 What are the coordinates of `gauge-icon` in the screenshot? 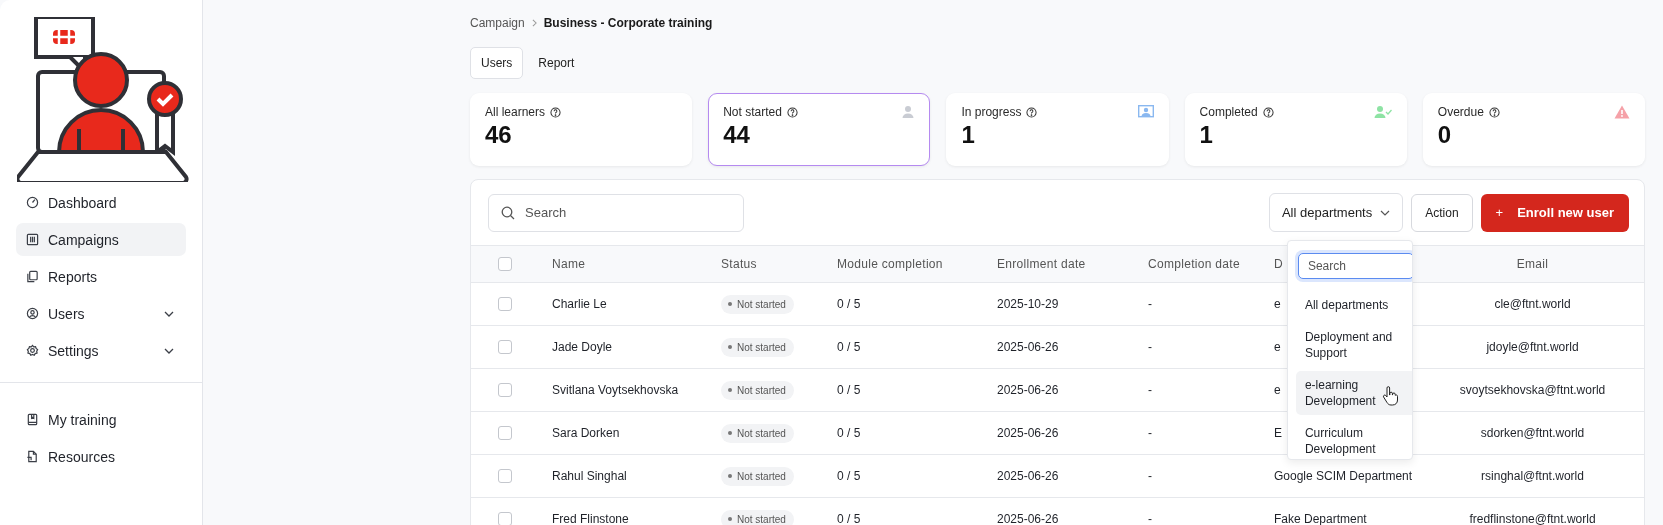 It's located at (32, 202).